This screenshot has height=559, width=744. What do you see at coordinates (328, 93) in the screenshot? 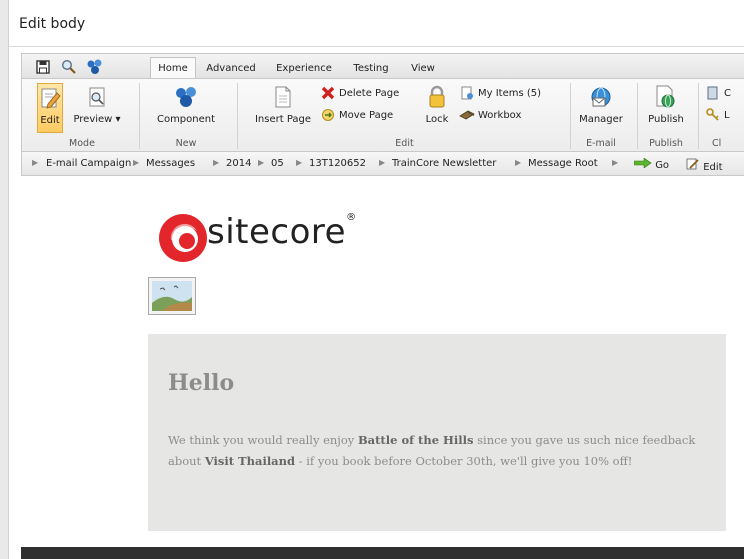
I see `delete-x-icon` at bounding box center [328, 93].